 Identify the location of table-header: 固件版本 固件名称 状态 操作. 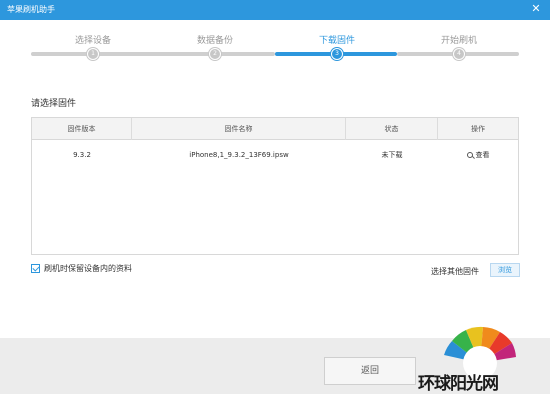
(275, 129).